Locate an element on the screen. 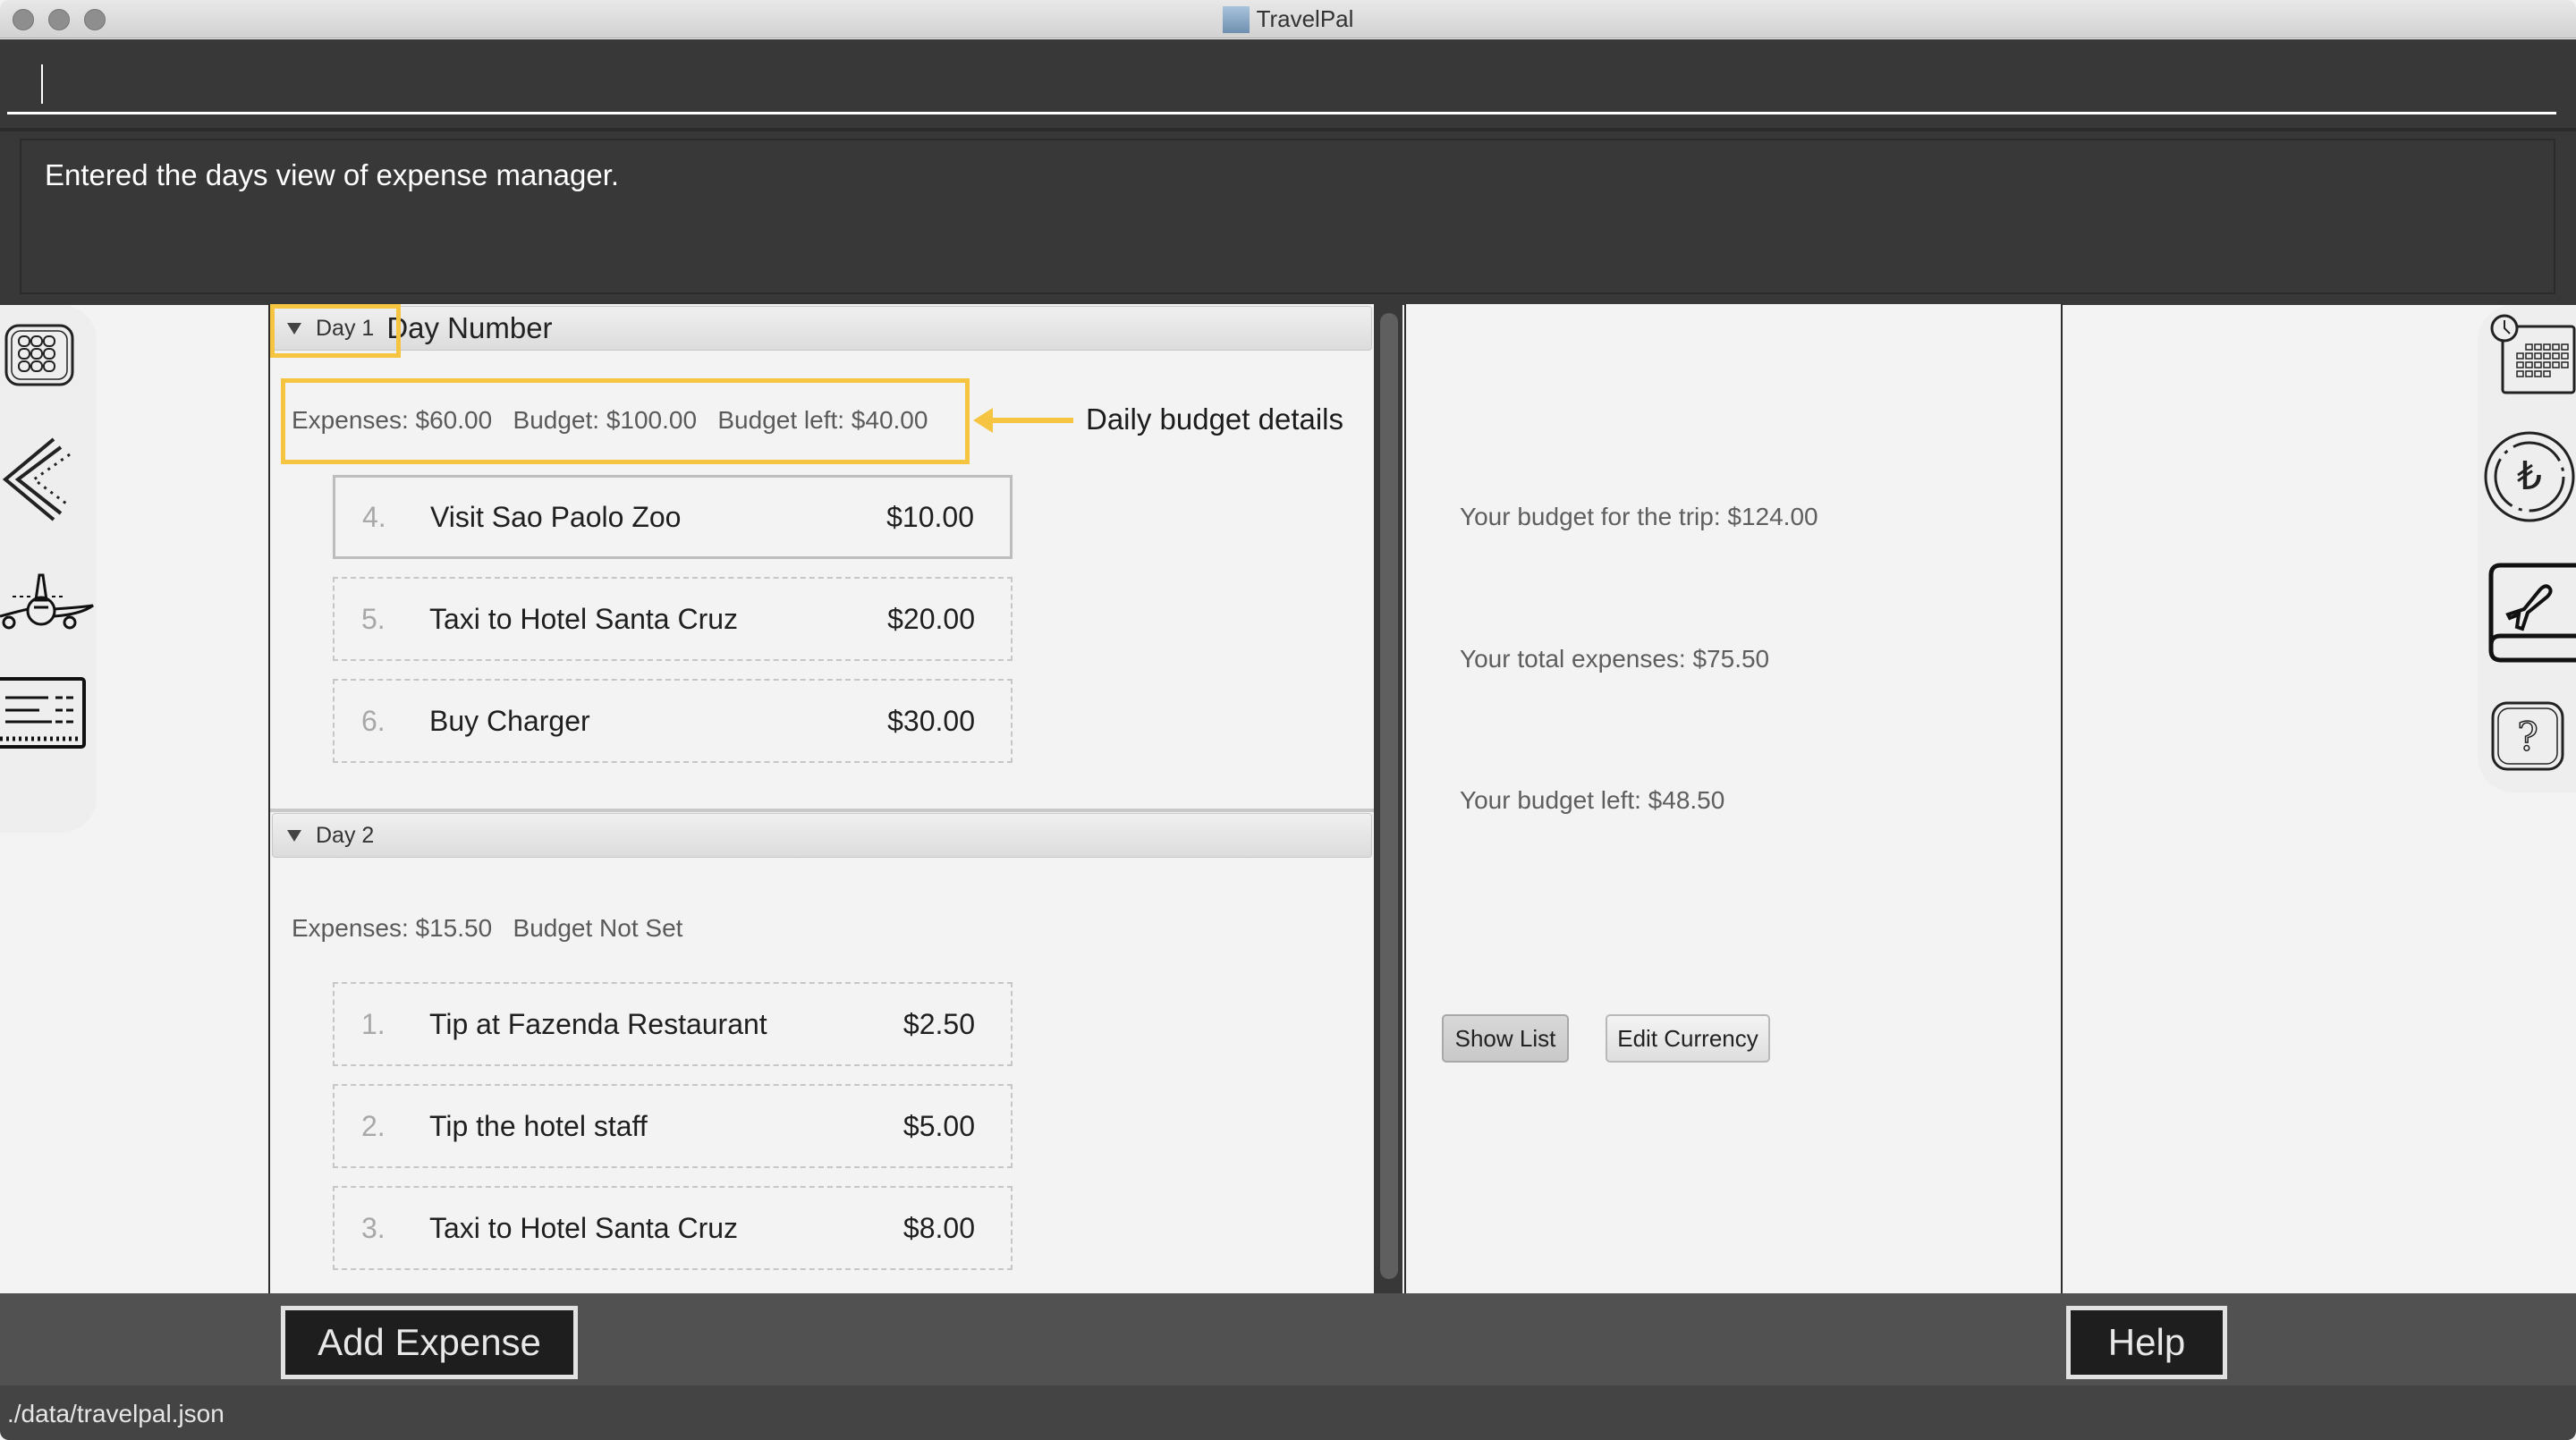  command-box is located at coordinates (1288, 87).